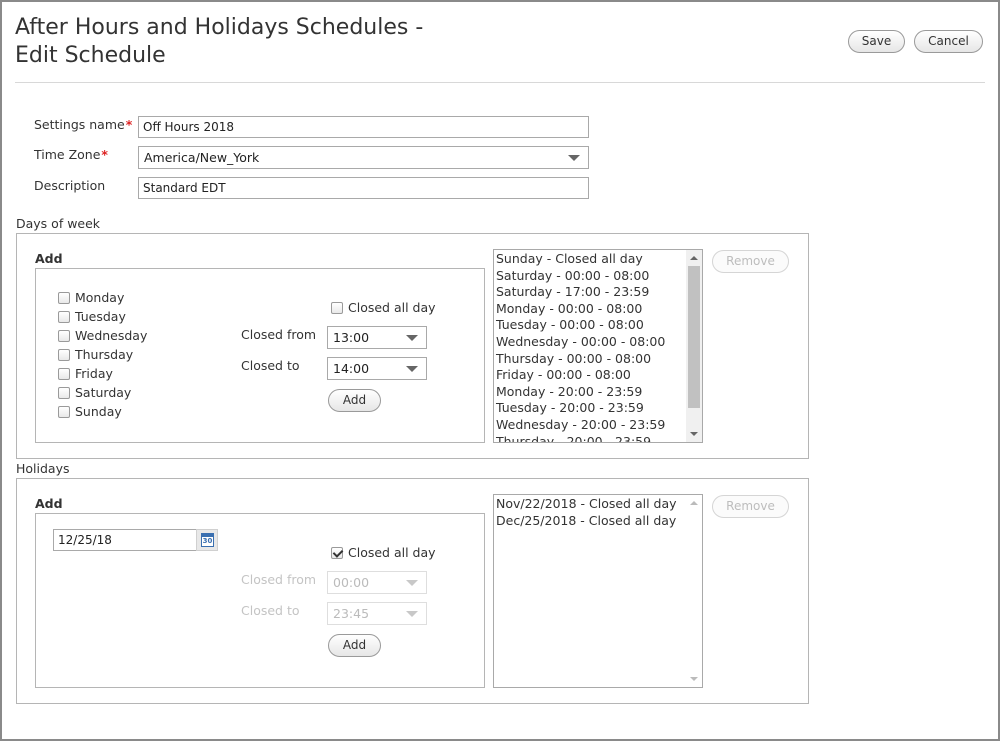 The width and height of the screenshot is (1000, 741). What do you see at coordinates (377, 368) in the screenshot?
I see `days-closed-to-select: 14:00` at bounding box center [377, 368].